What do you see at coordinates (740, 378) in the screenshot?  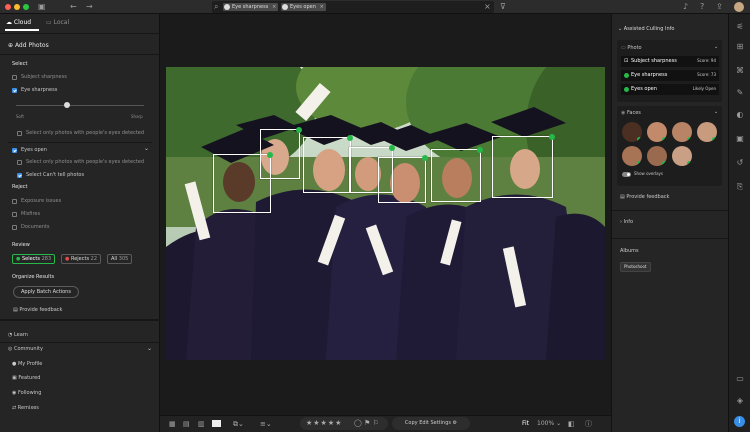 I see `comments-icon: ▭` at bounding box center [740, 378].